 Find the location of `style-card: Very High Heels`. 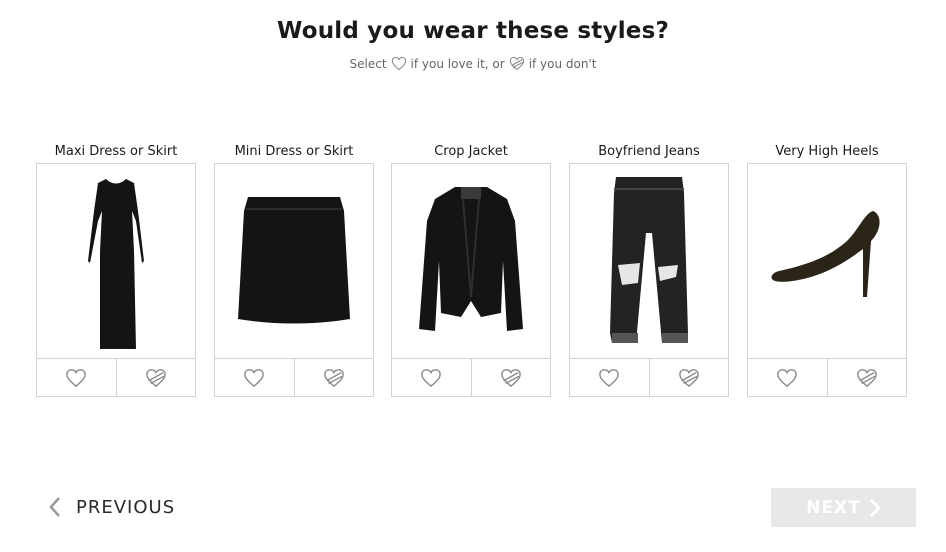

style-card: Very High Heels is located at coordinates (827, 270).